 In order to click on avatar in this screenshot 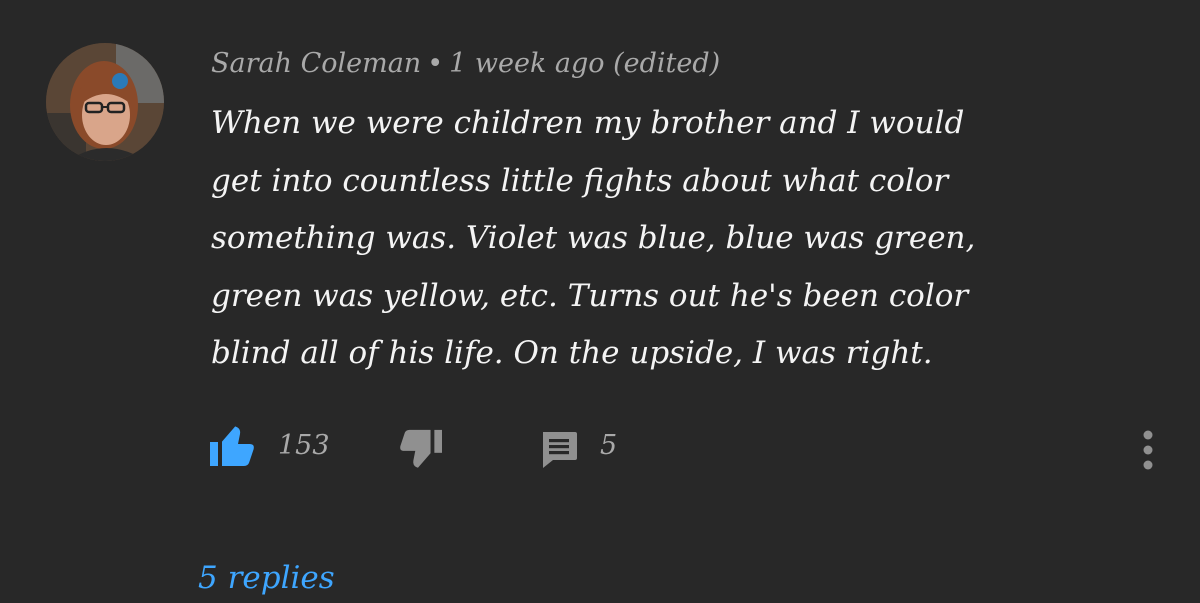, I will do `click(105, 102)`.